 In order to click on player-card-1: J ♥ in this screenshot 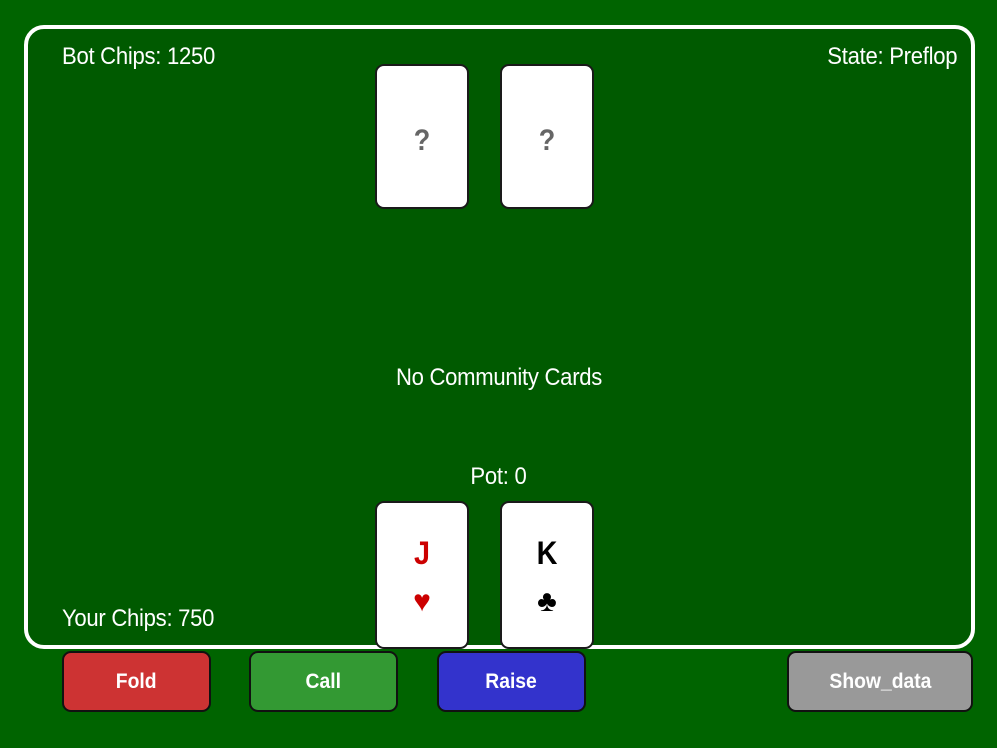, I will do `click(422, 575)`.